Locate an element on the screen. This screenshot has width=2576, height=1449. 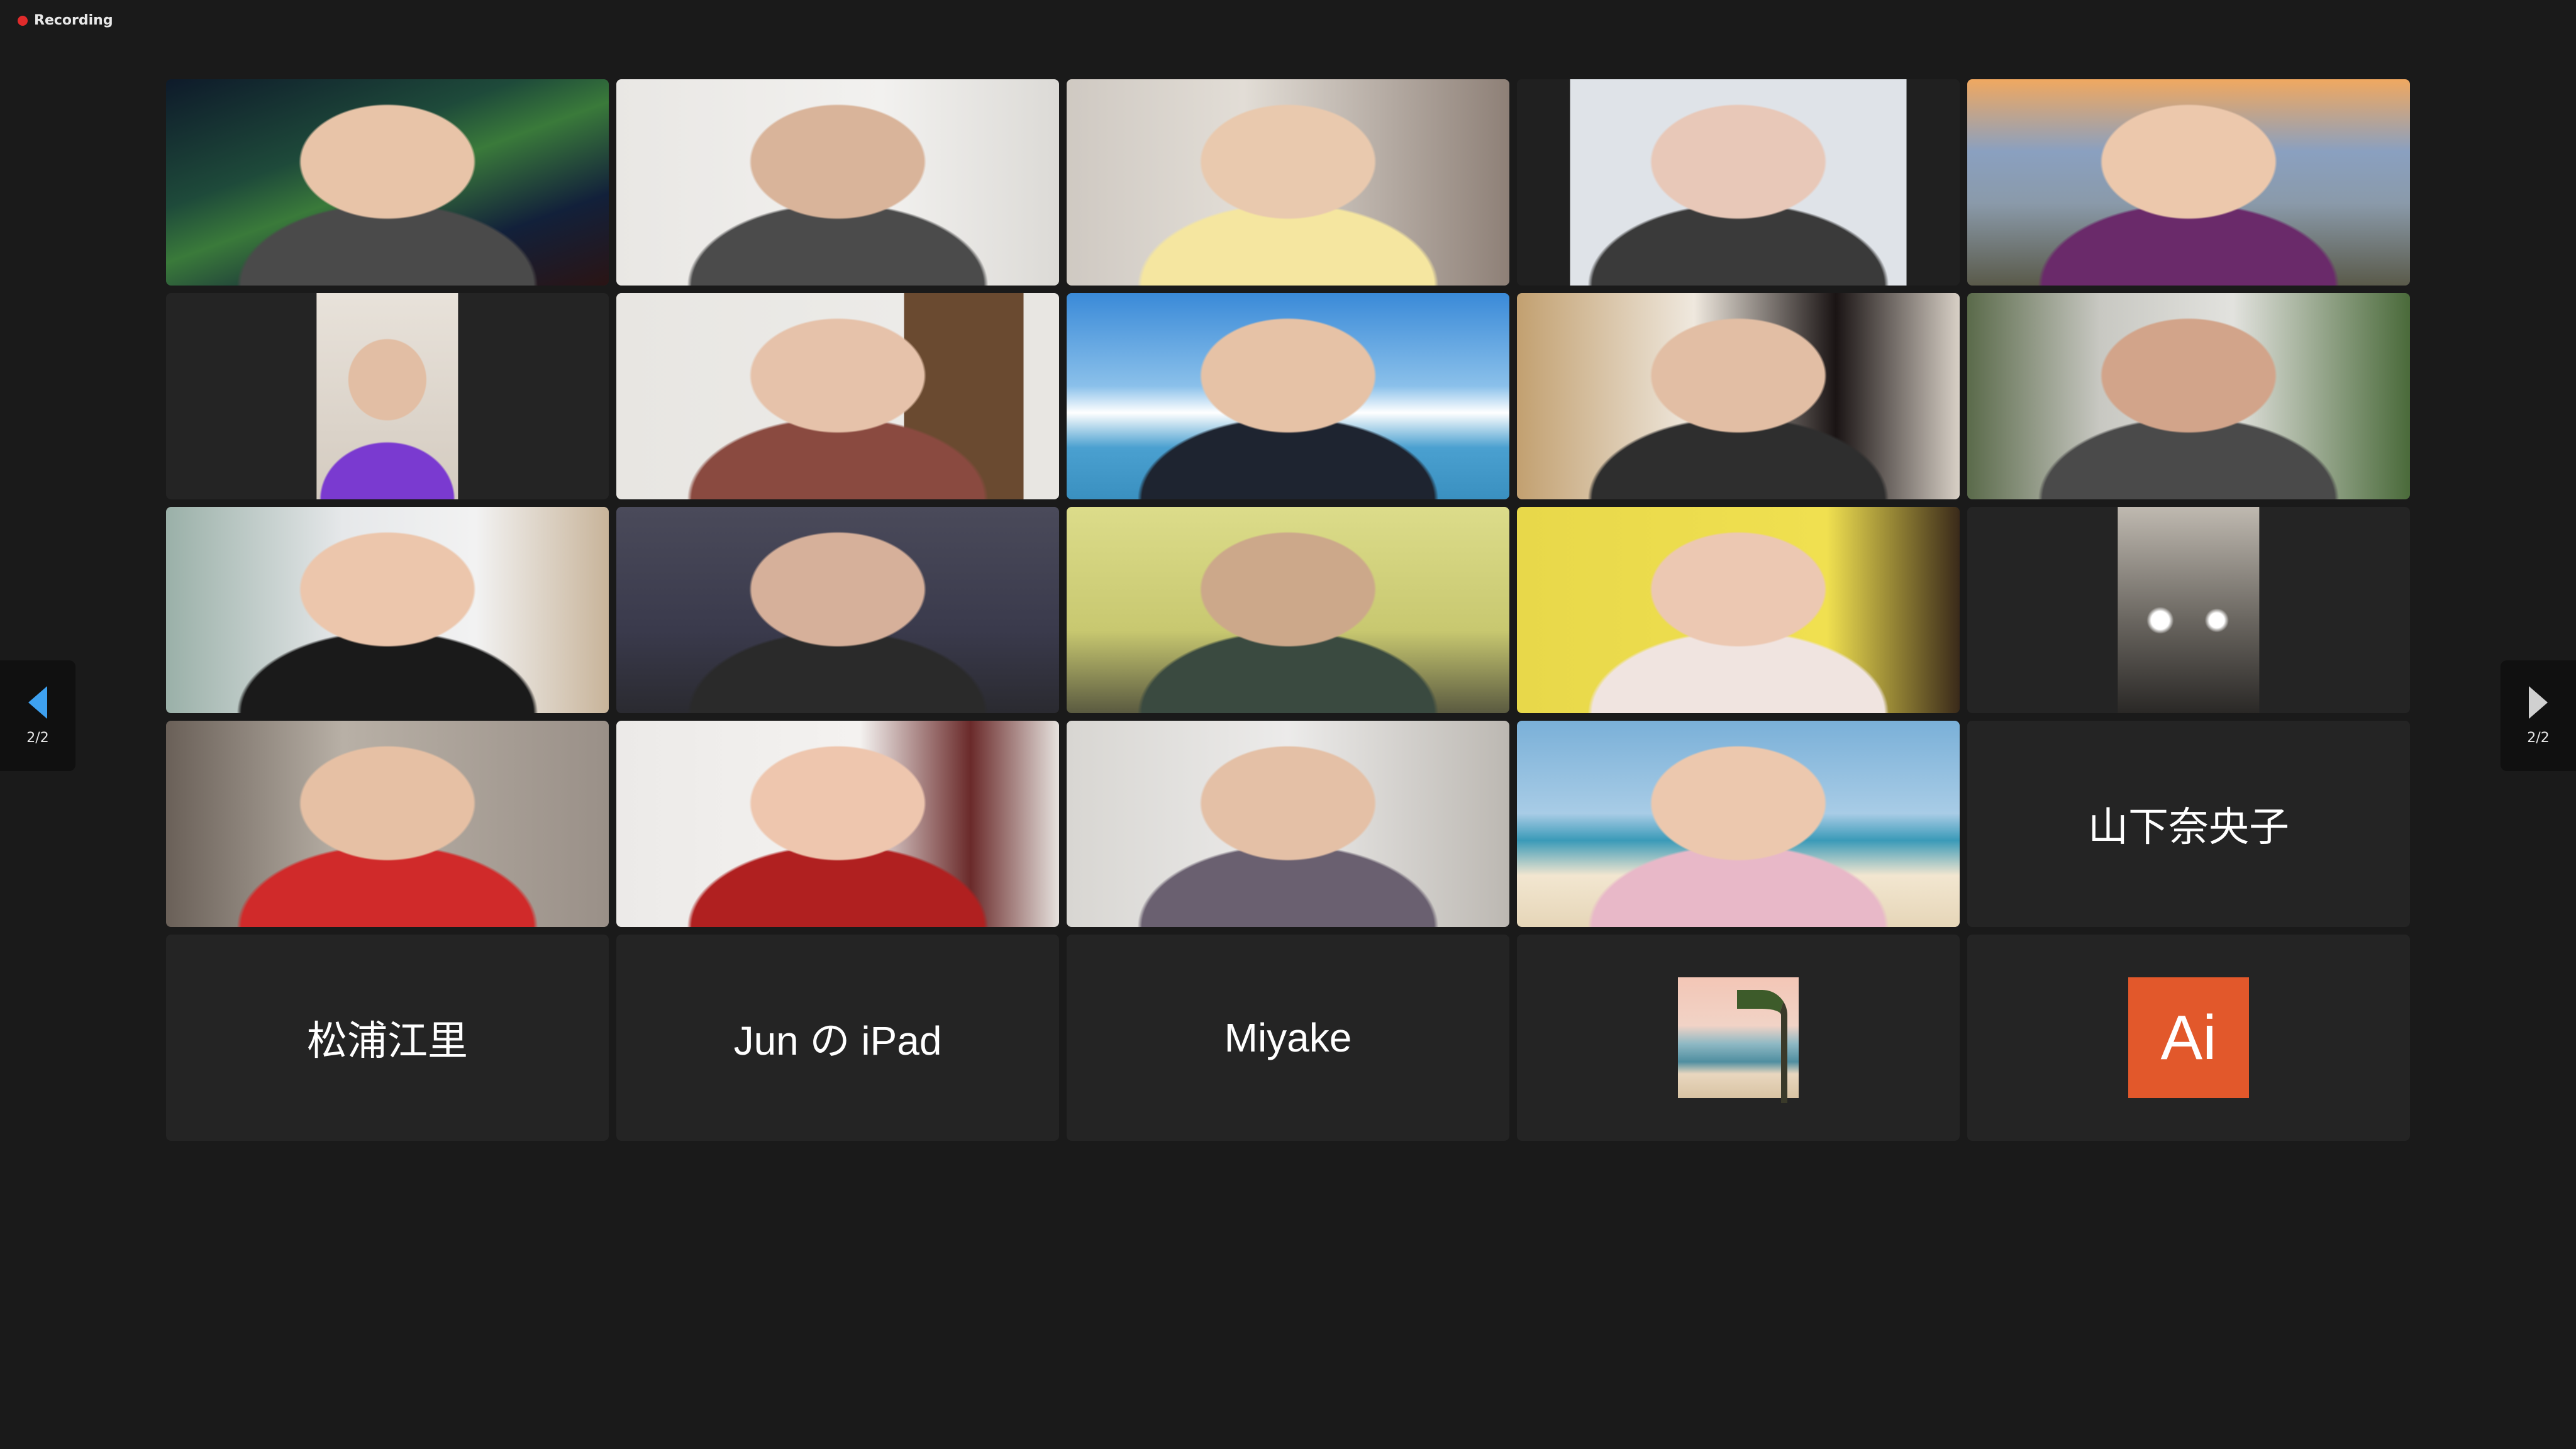
next-page-button: 2/2 is located at coordinates (2538, 715).